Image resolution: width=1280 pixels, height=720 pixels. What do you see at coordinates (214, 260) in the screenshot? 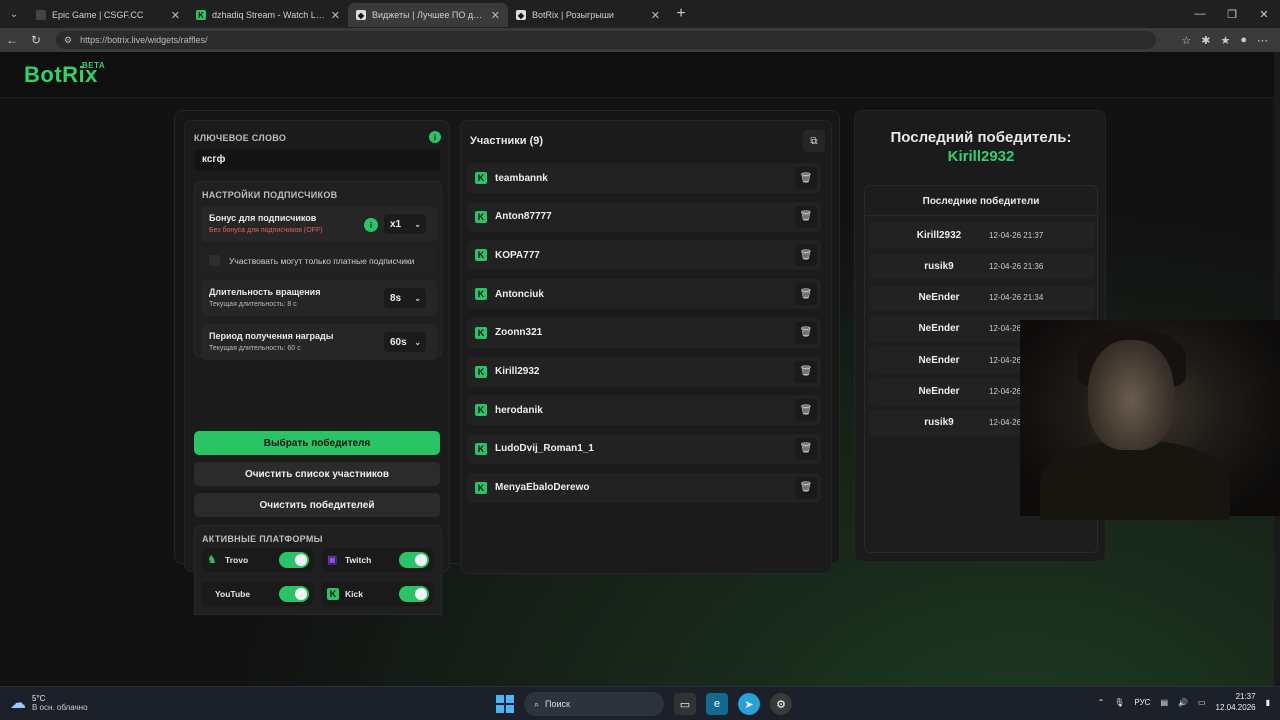
I see `paid-only-checkbox` at bounding box center [214, 260].